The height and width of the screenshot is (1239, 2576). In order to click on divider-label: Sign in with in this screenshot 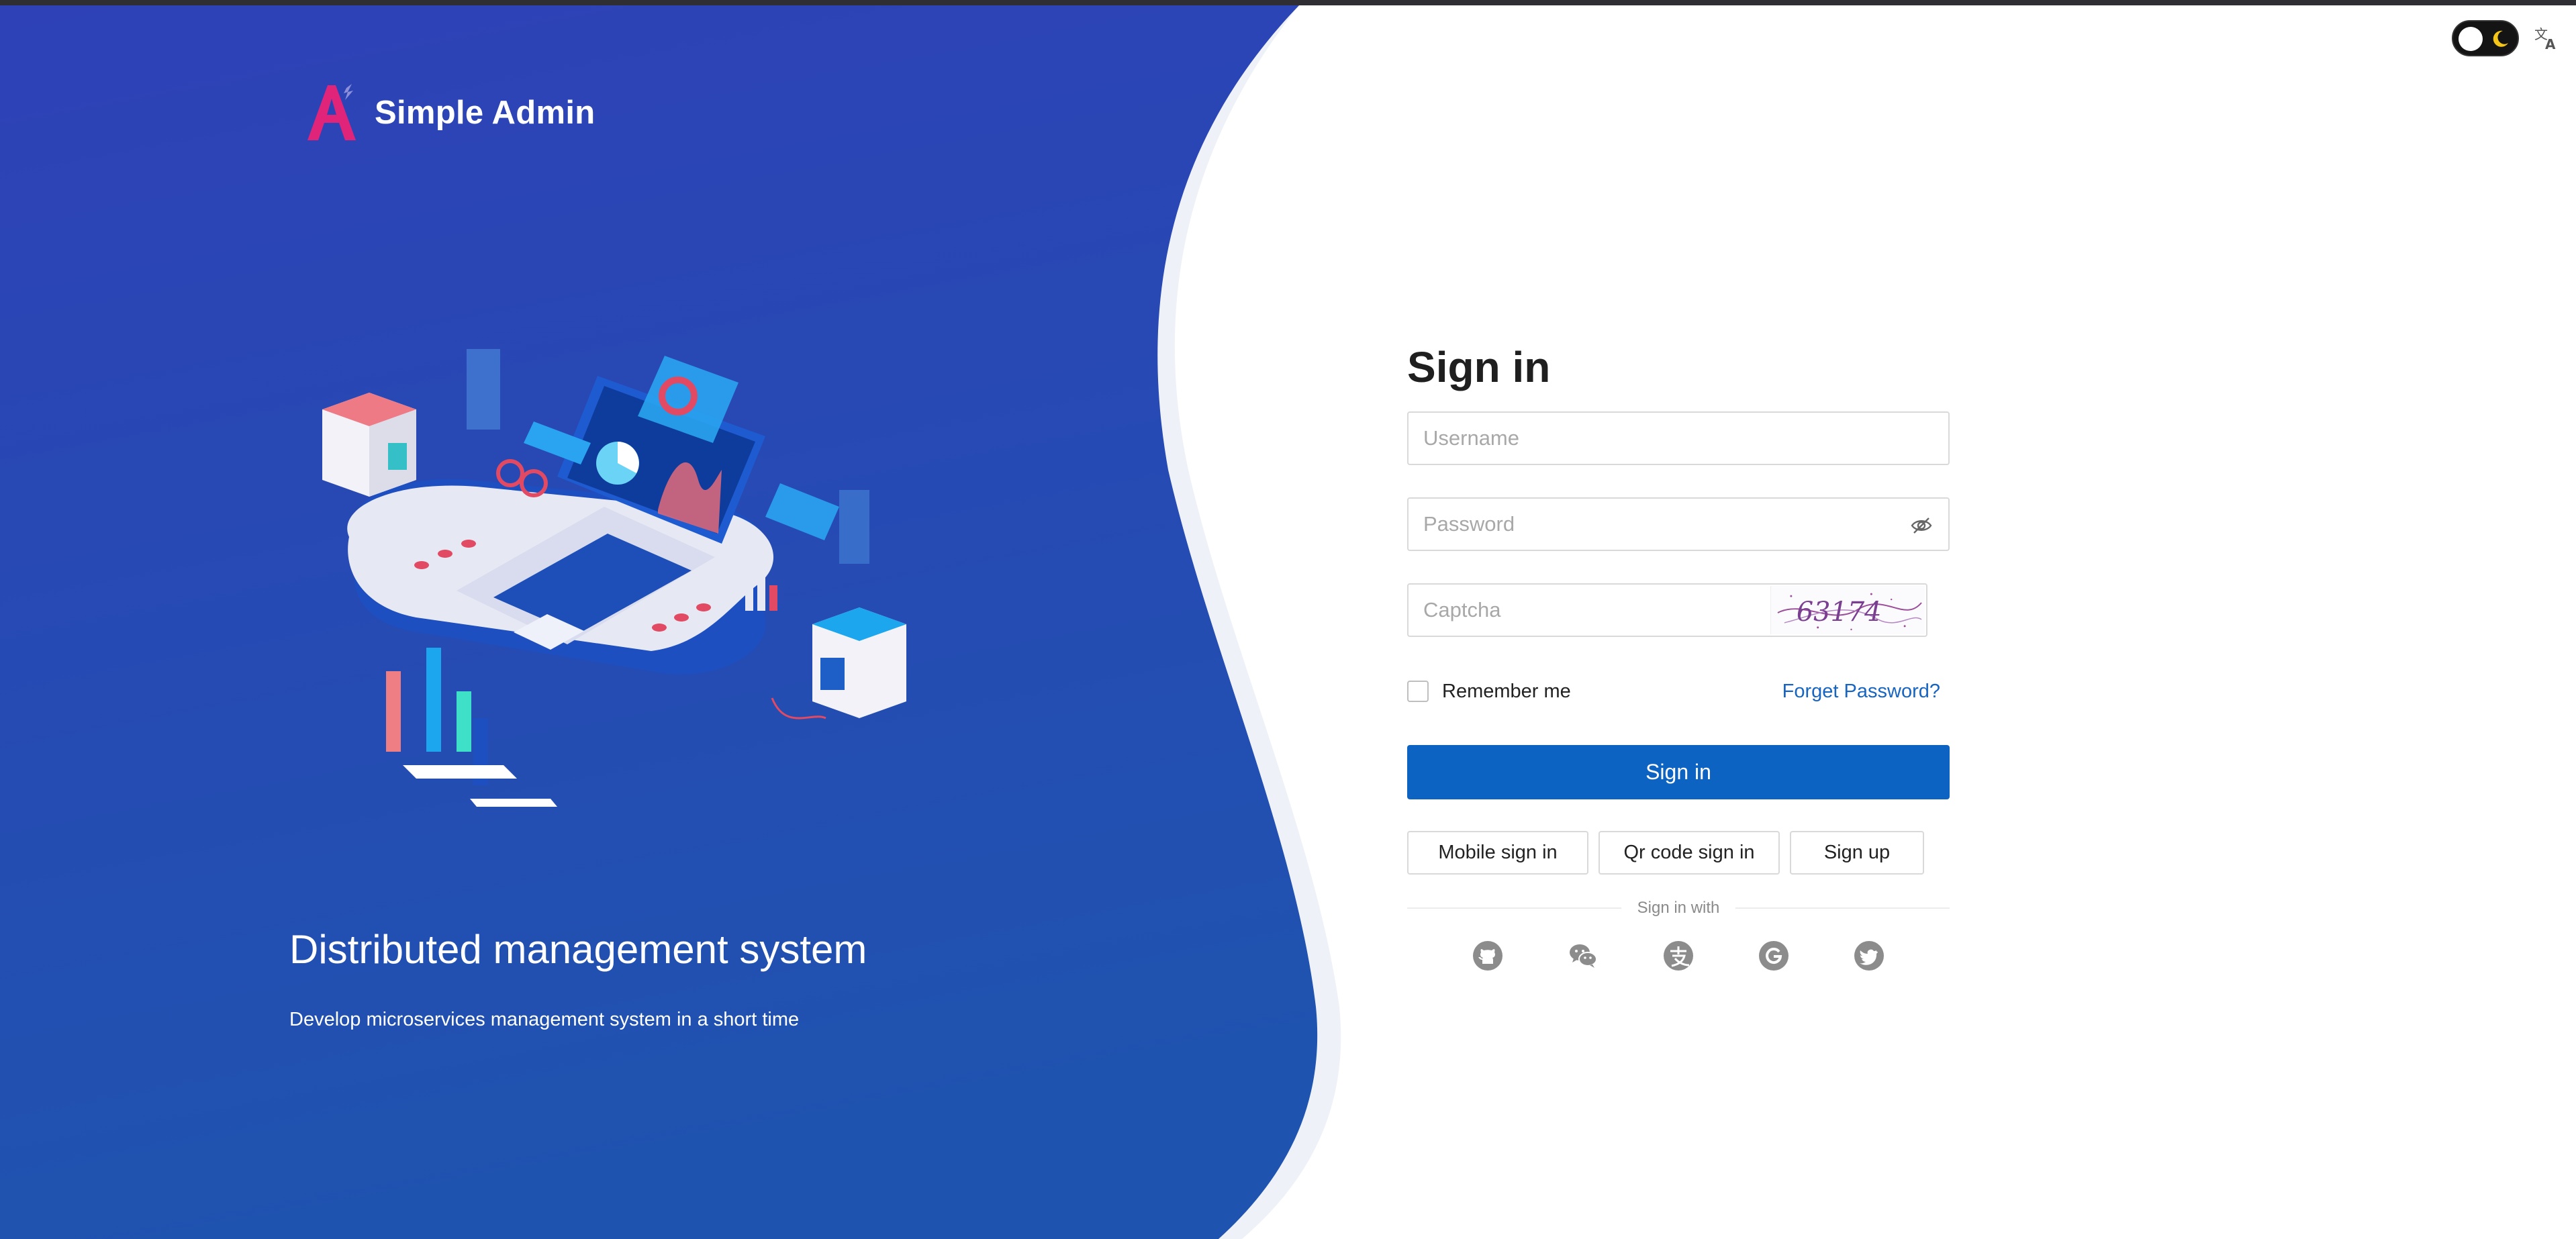, I will do `click(1678, 908)`.